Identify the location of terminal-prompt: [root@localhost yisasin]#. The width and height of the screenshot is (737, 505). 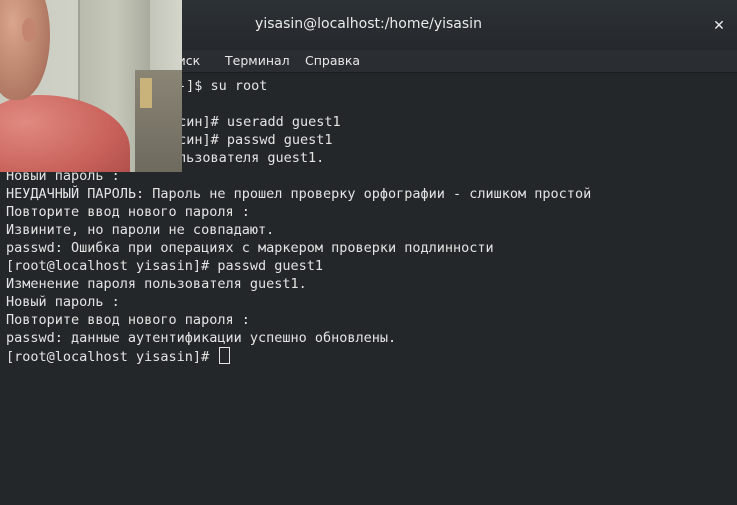
(112, 357).